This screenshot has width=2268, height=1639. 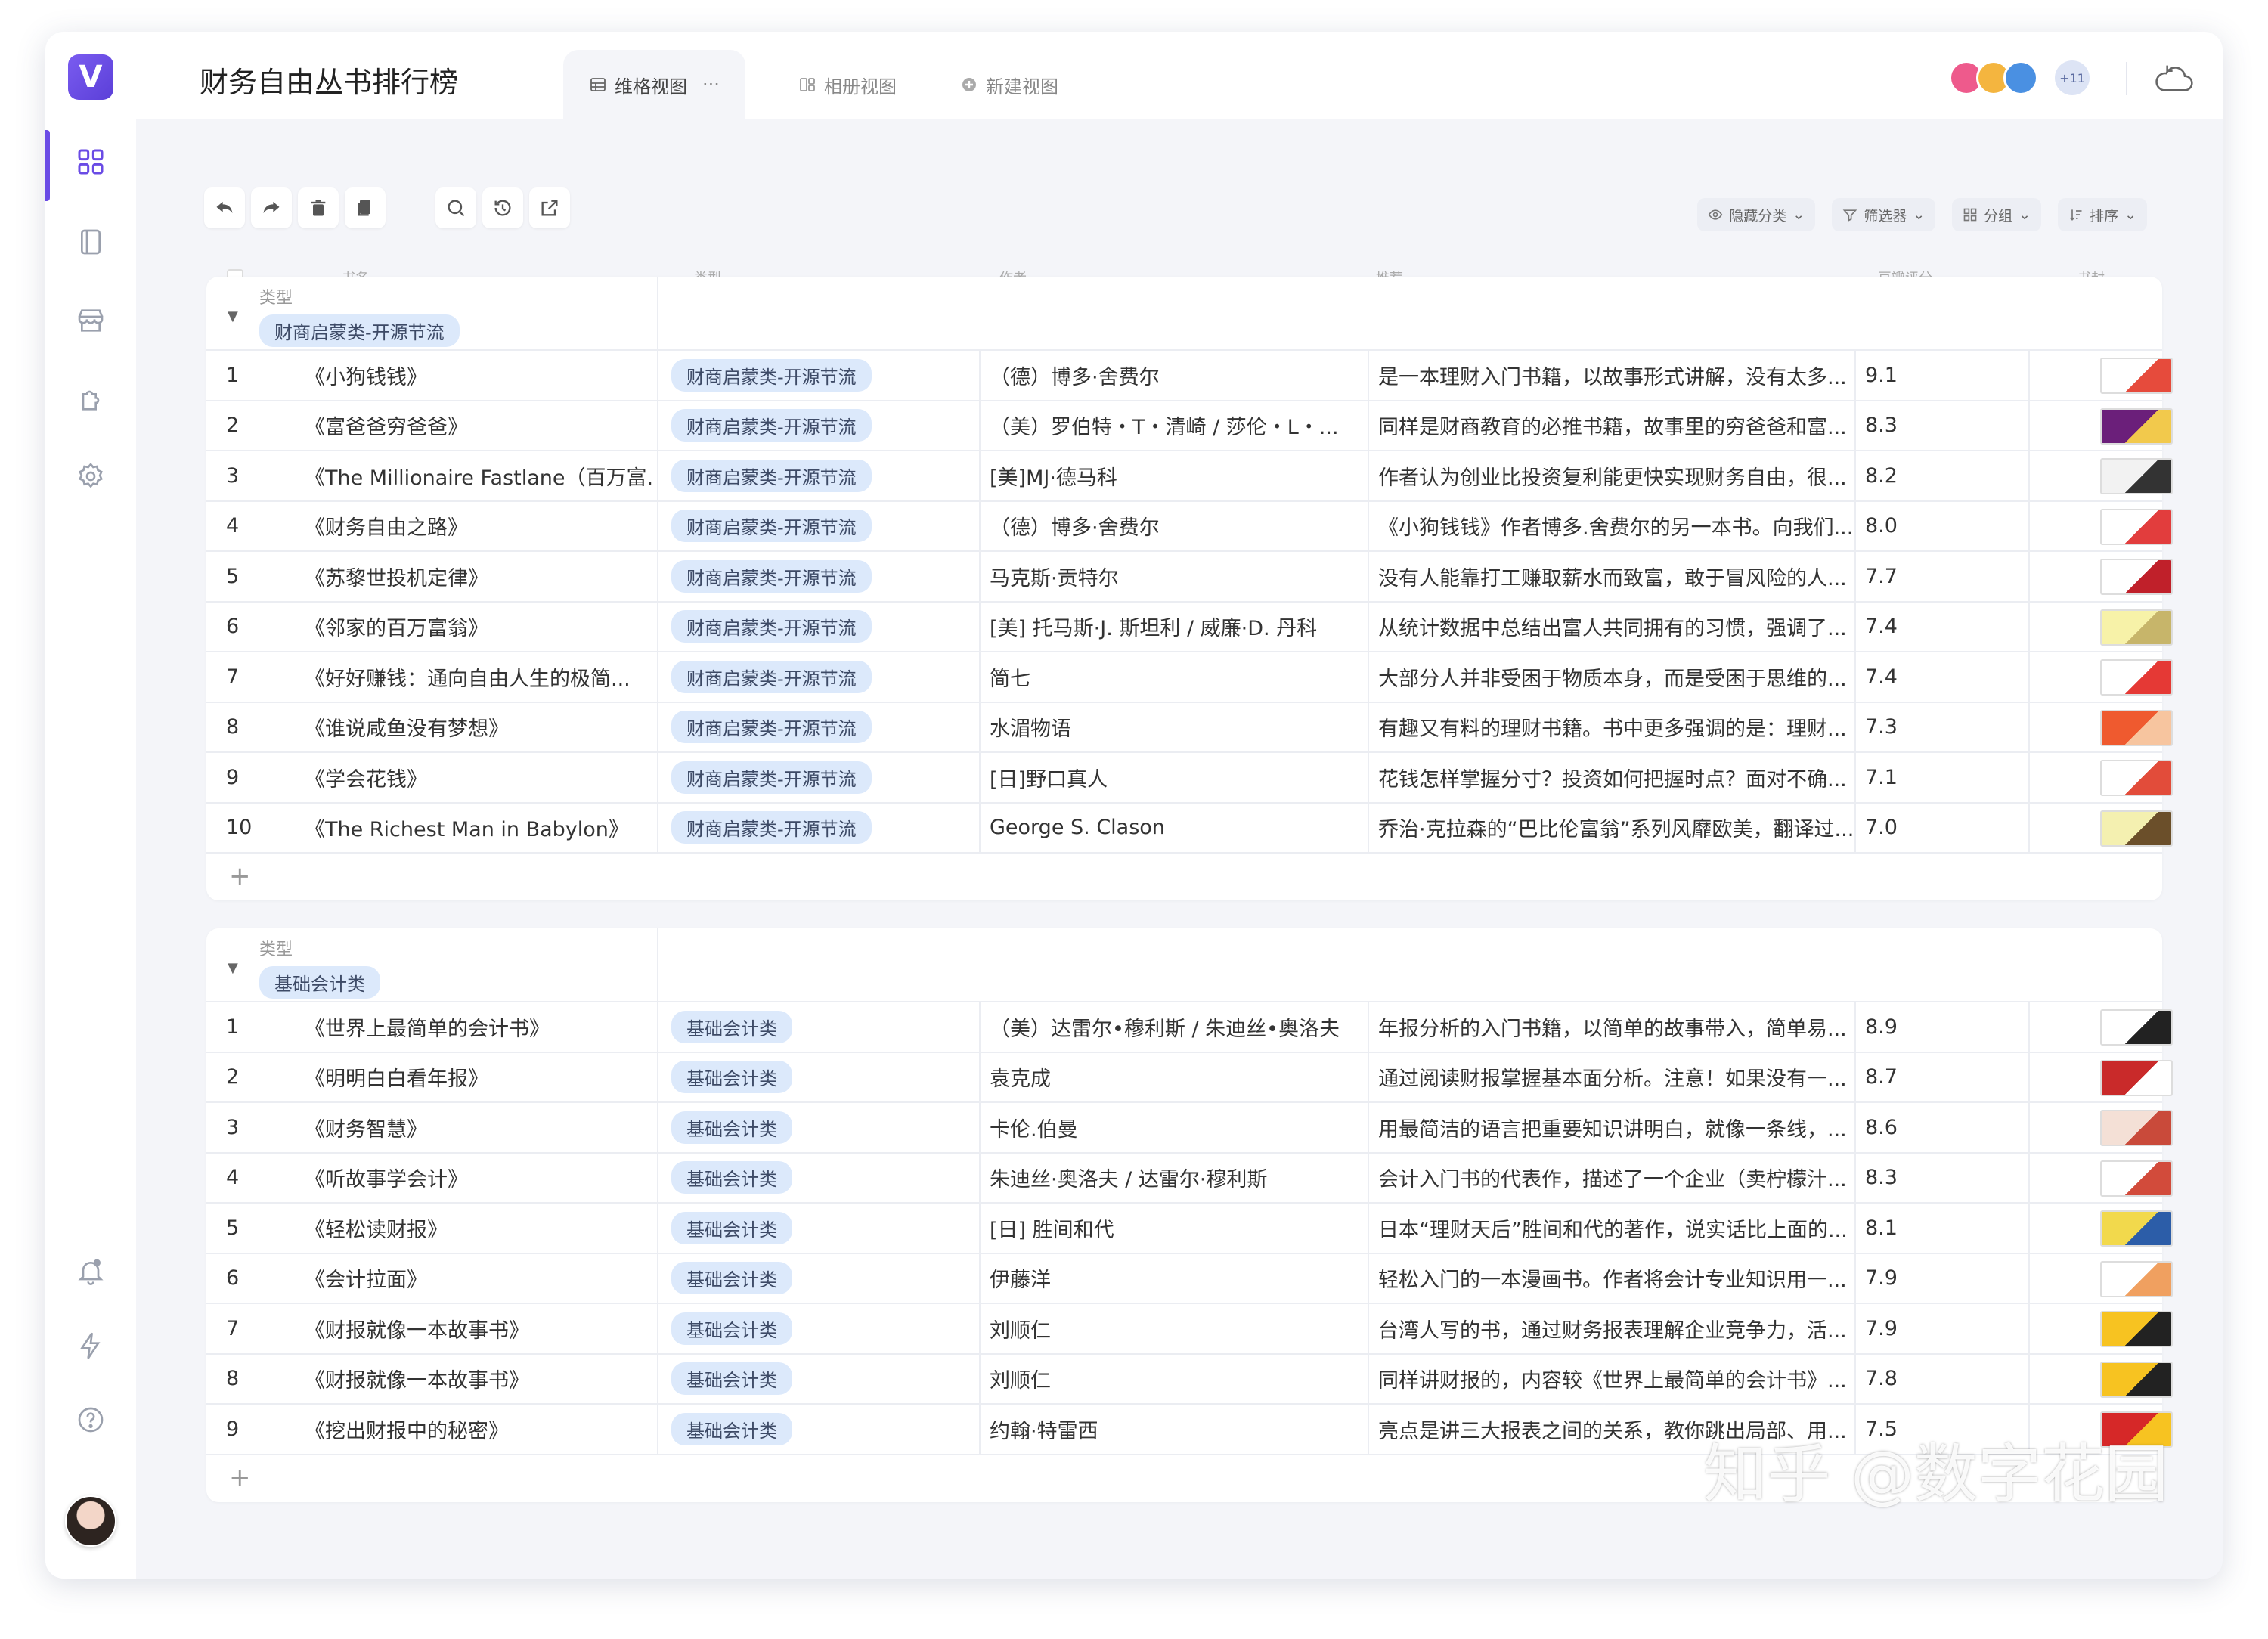 I want to click on book-name-cell: 《听故事学会计》, so click(x=478, y=1178).